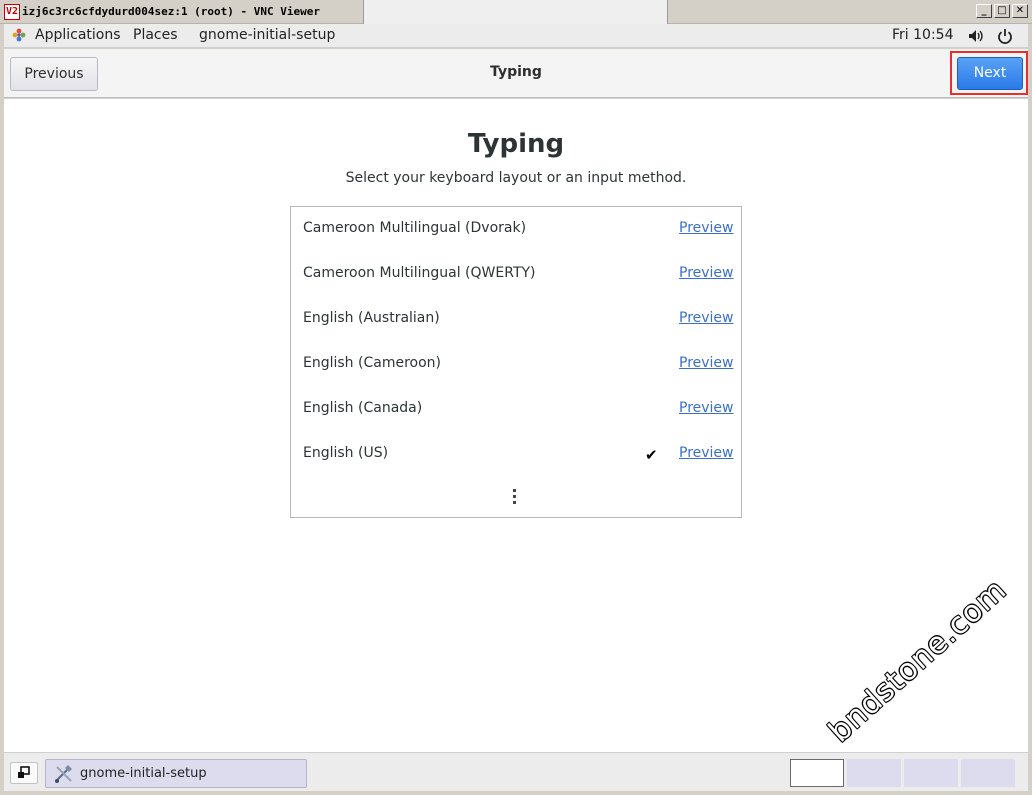  Describe the element at coordinates (516, 144) in the screenshot. I see `page-title: Typing` at that location.